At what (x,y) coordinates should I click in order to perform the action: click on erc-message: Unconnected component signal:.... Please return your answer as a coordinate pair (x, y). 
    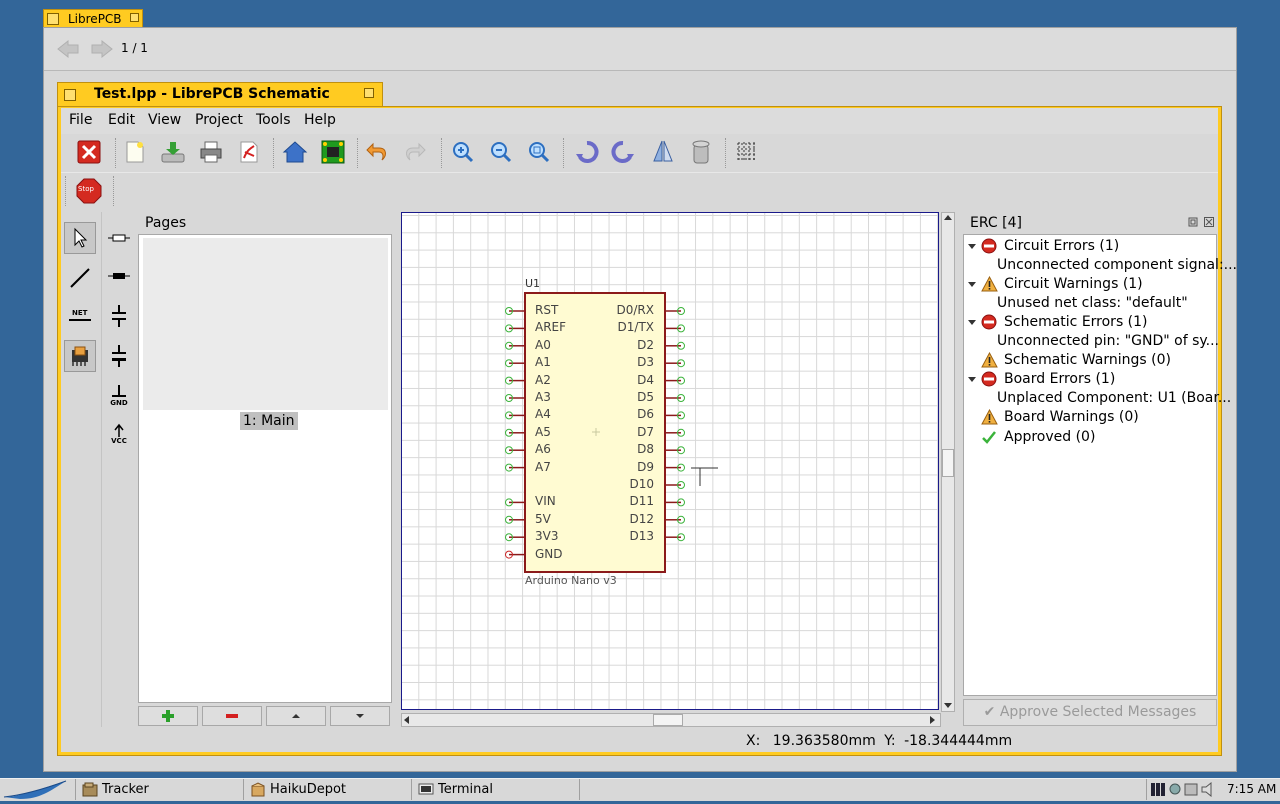
    Looking at the image, I should click on (1117, 265).